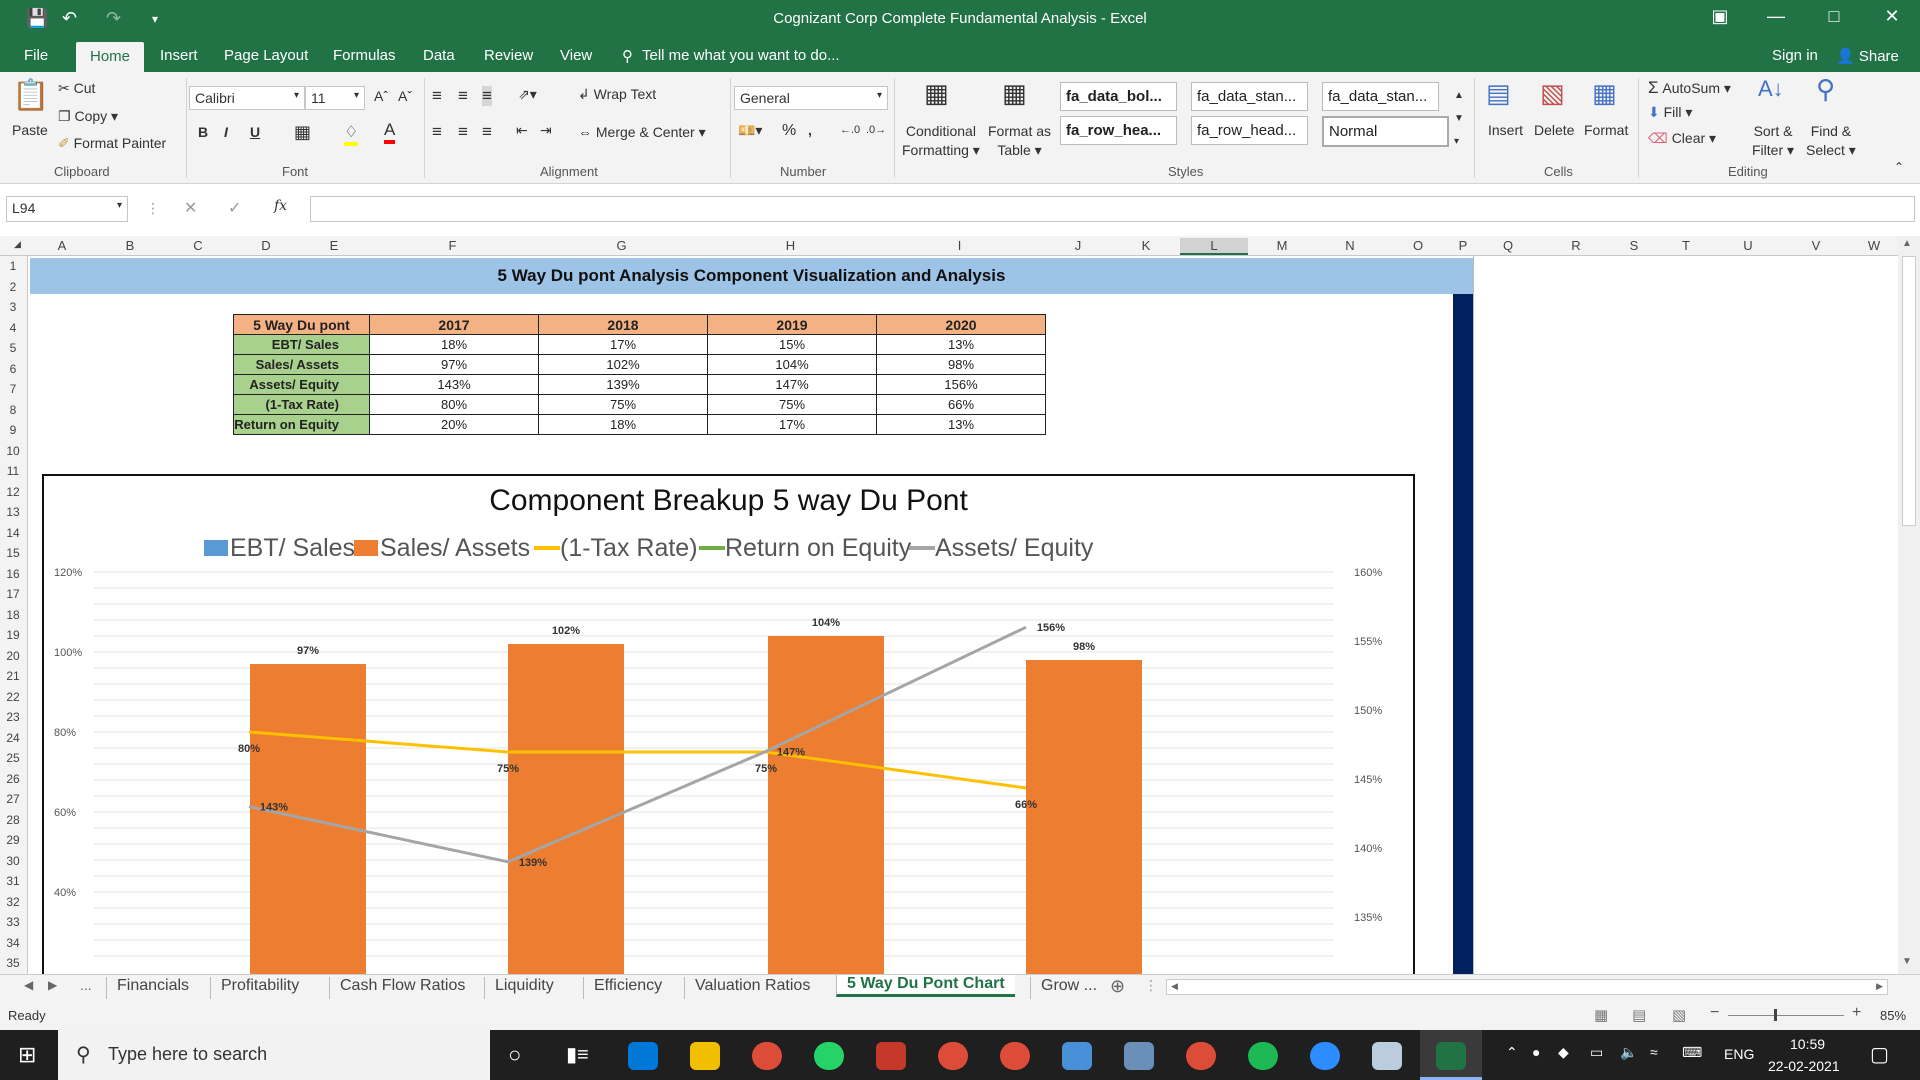 This screenshot has height=1080, width=1920. Describe the element at coordinates (524, 988) in the screenshot. I see `sheet-tab: Liquidity` at that location.